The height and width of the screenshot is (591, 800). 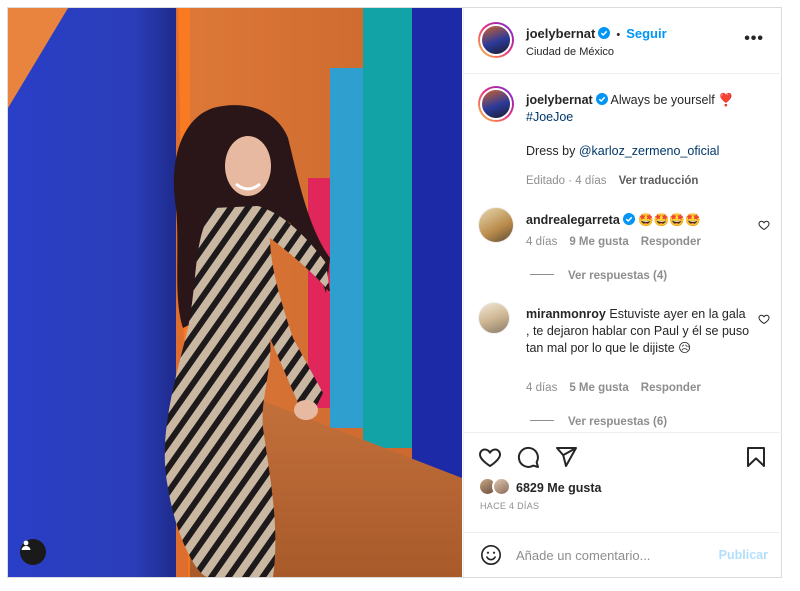 What do you see at coordinates (33, 552) in the screenshot?
I see `user-tag-button` at bounding box center [33, 552].